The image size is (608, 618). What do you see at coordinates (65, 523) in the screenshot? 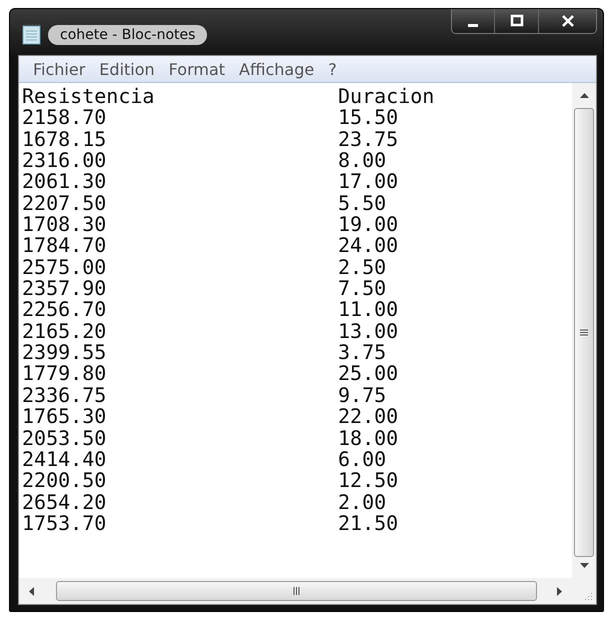
I see `text-line: 1753.70` at bounding box center [65, 523].